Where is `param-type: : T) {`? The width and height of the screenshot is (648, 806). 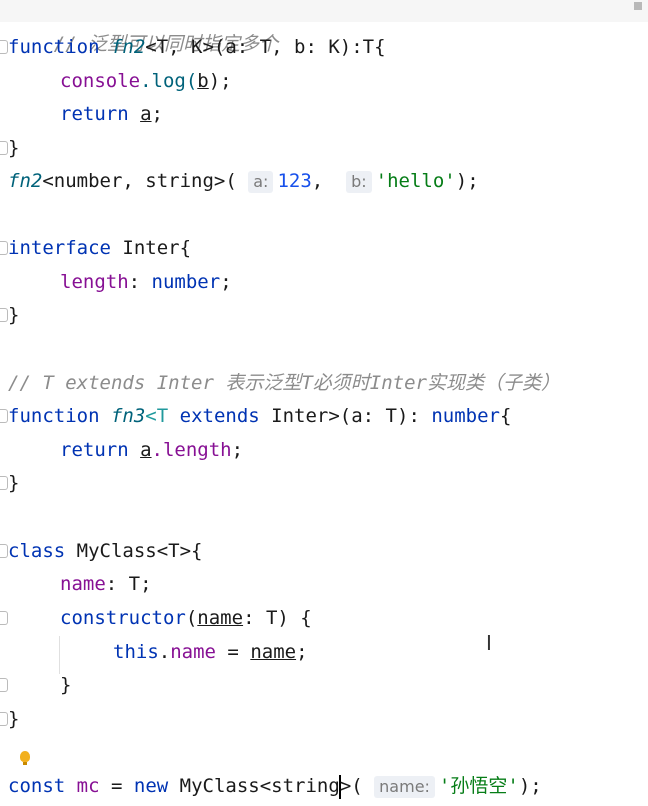
param-type: : T) { is located at coordinates (277, 618).